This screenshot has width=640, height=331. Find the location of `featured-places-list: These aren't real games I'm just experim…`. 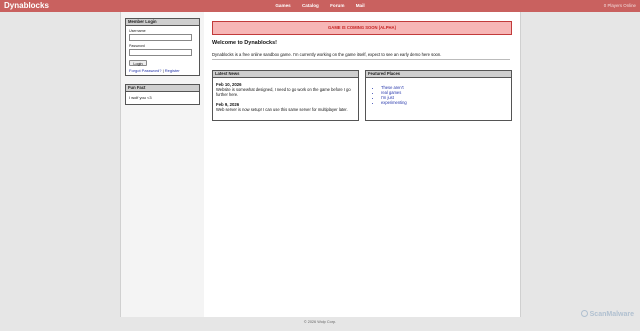

featured-places-list: These aren't real games I'm just experim… is located at coordinates (394, 95).